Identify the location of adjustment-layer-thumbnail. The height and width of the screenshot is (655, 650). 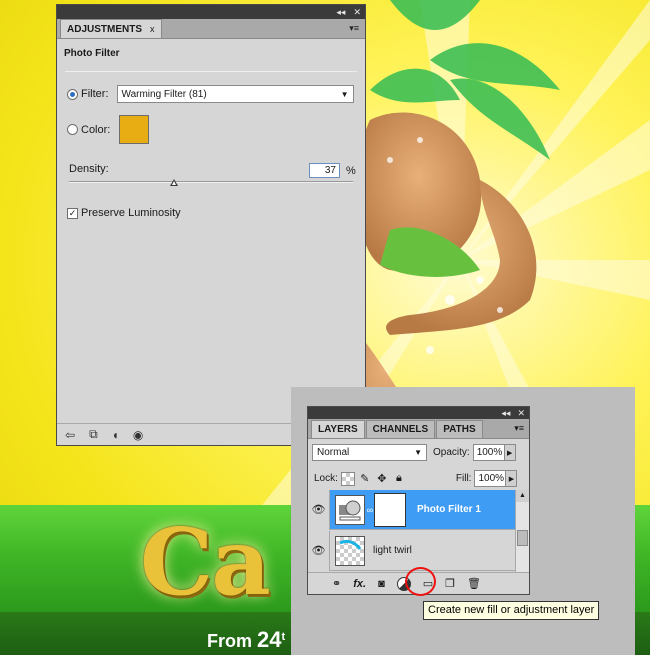
(350, 509).